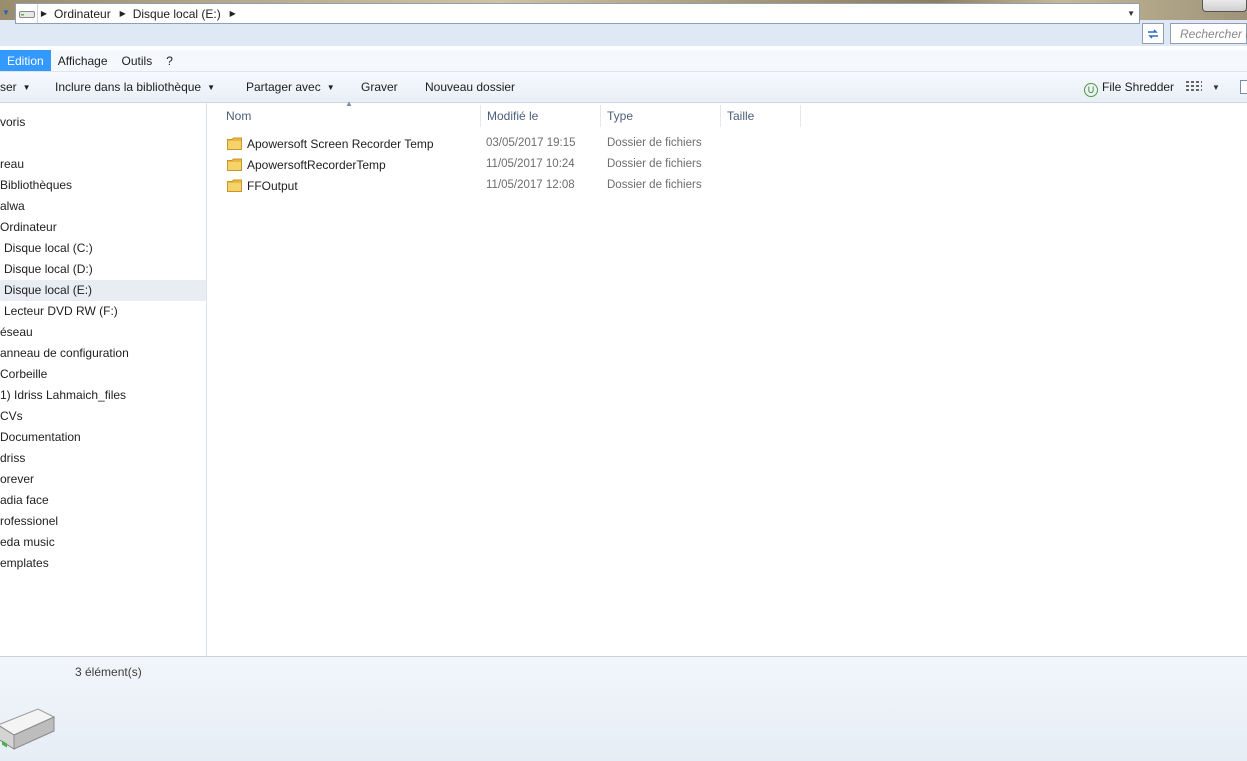 The height and width of the screenshot is (761, 1247). I want to click on view-dropdown-icon: ▼, so click(1216, 87).